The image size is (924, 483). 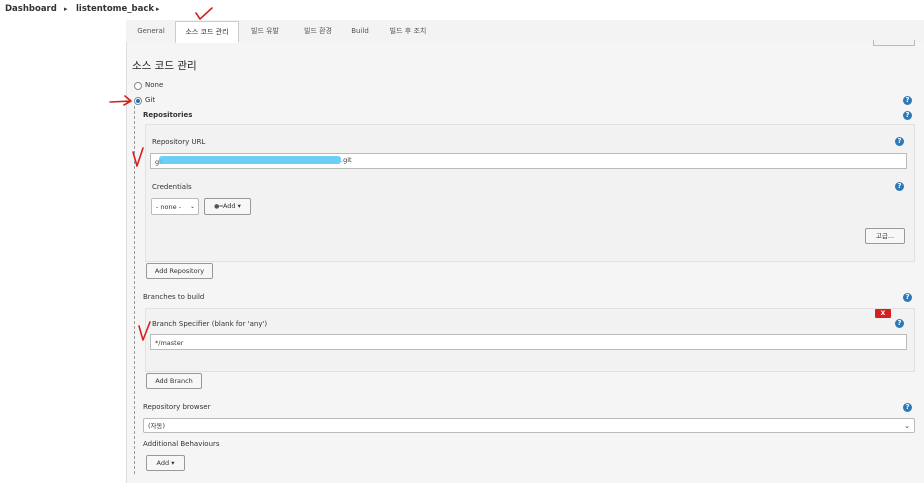 I want to click on checkmark-tab-annotation, so click(x=204, y=13).